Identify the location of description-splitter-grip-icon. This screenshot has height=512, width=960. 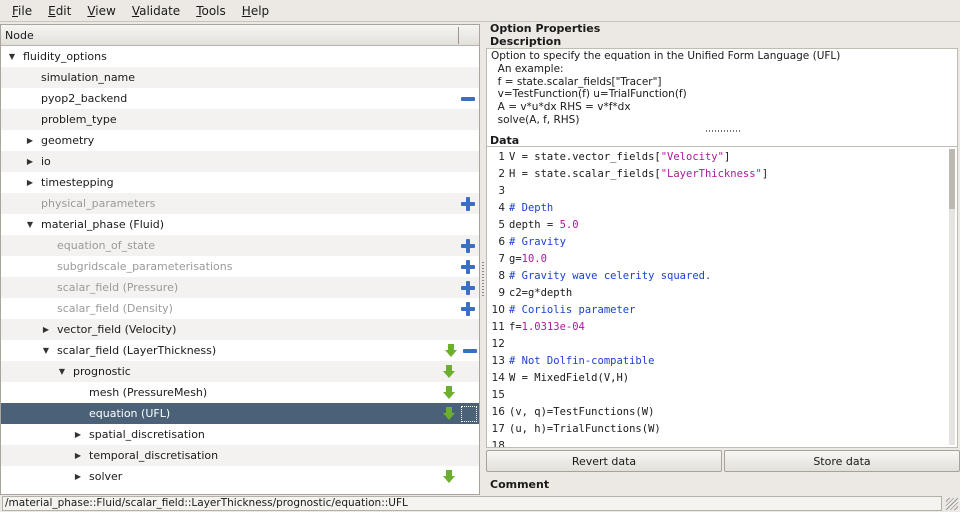
(723, 131).